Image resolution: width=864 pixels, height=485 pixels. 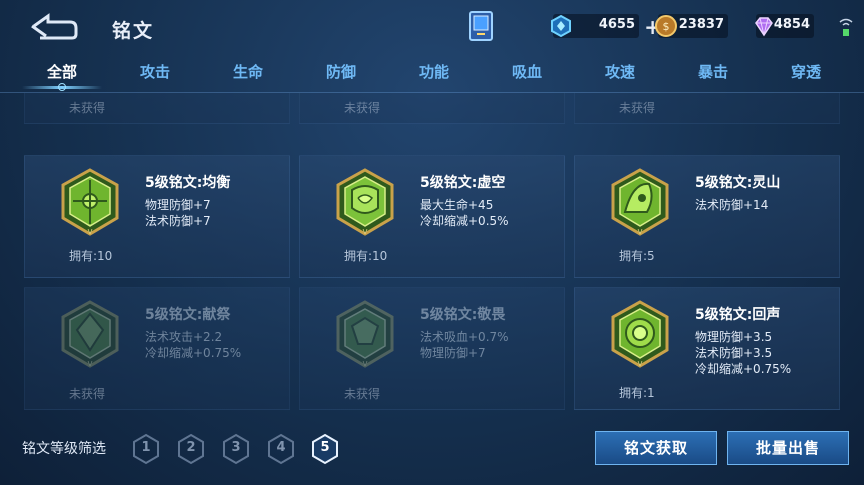 I want to click on awe-emblem-icon: V, so click(x=365, y=334).